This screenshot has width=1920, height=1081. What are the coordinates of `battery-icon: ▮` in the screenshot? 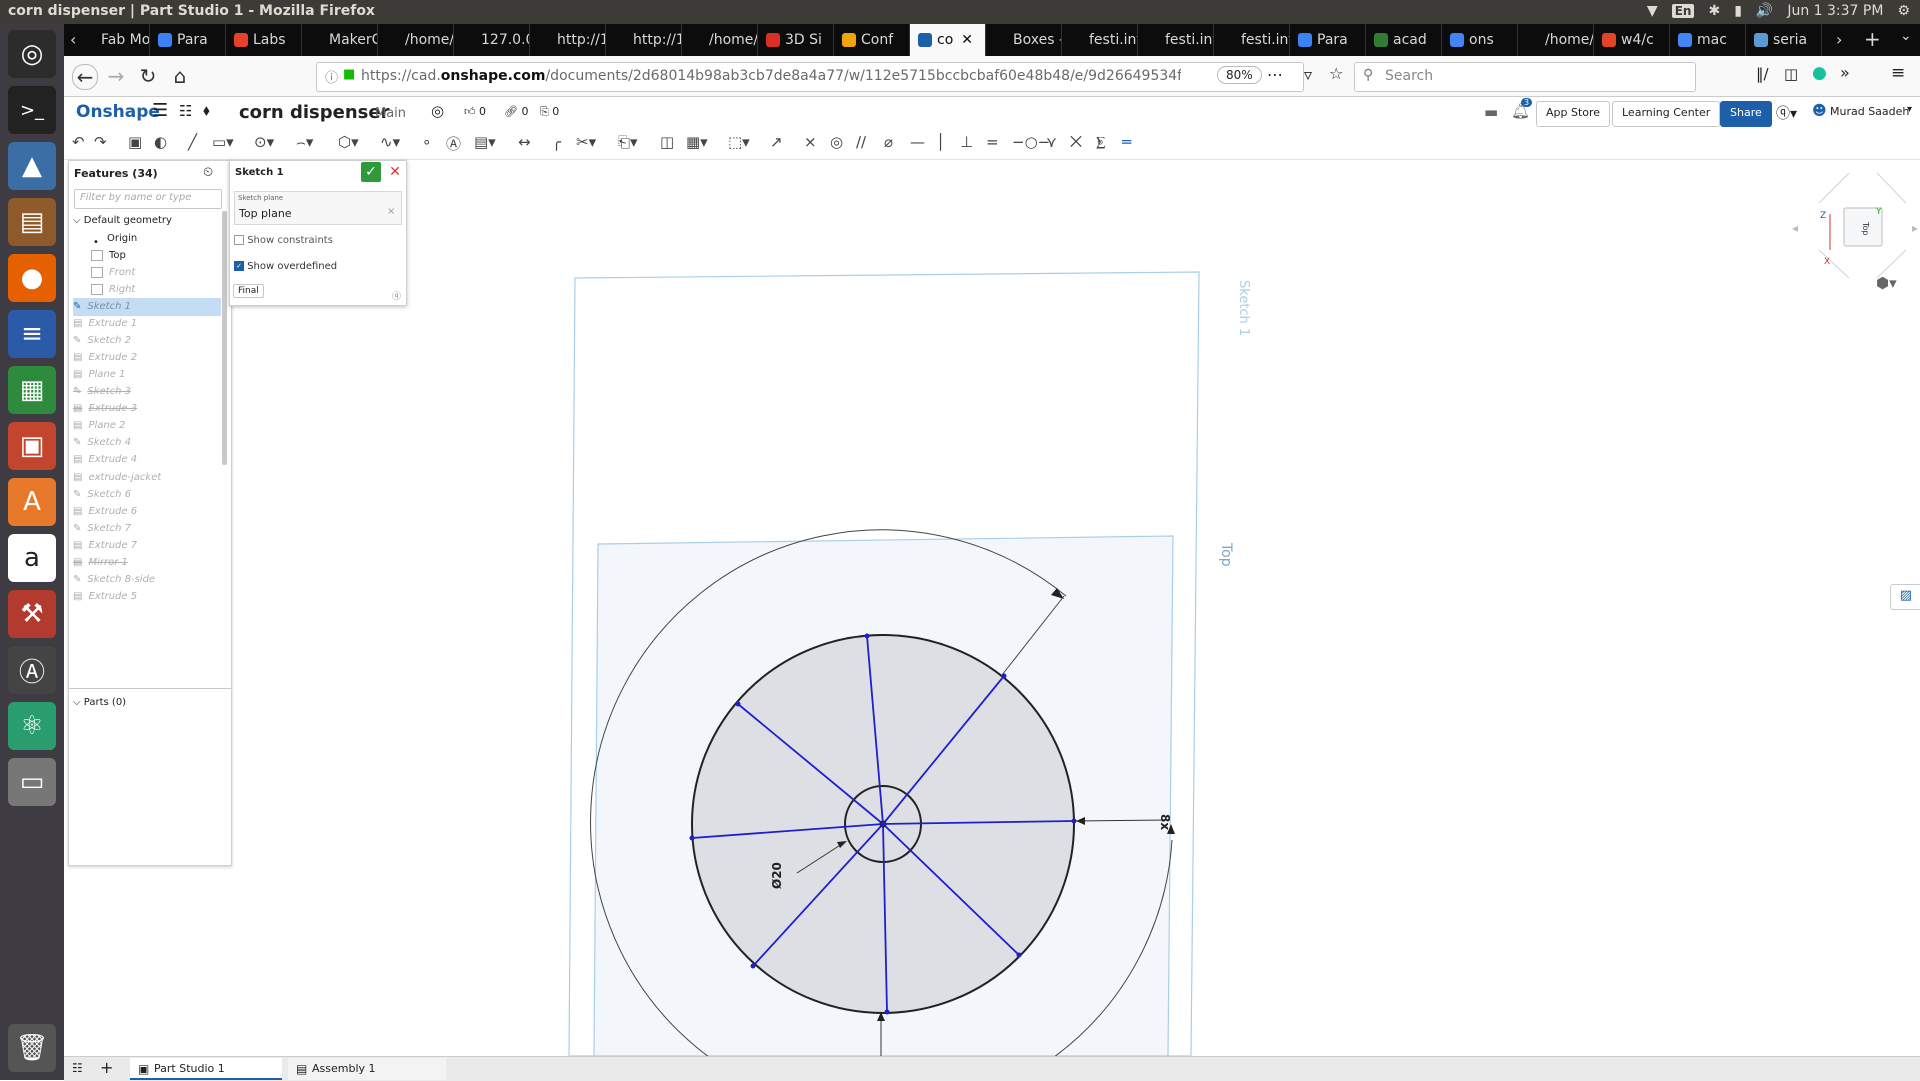 It's located at (1738, 11).